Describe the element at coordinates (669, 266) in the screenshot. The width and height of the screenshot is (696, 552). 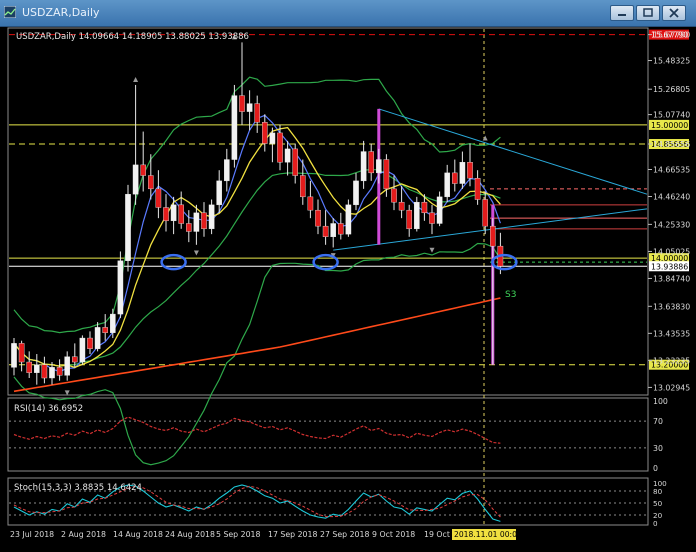
I see `level-tag: 13.93886` at that location.